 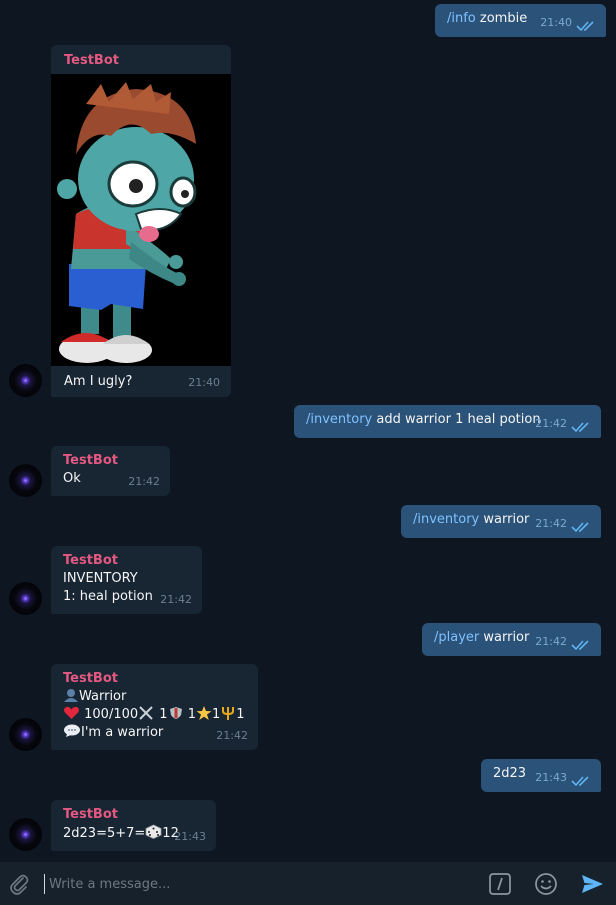 I want to click on photo-caption: Am I ugly?, so click(x=98, y=381).